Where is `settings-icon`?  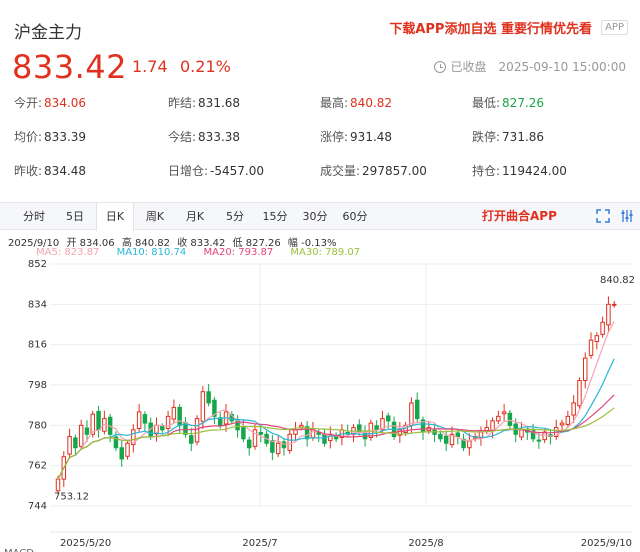
settings-icon is located at coordinates (627, 216).